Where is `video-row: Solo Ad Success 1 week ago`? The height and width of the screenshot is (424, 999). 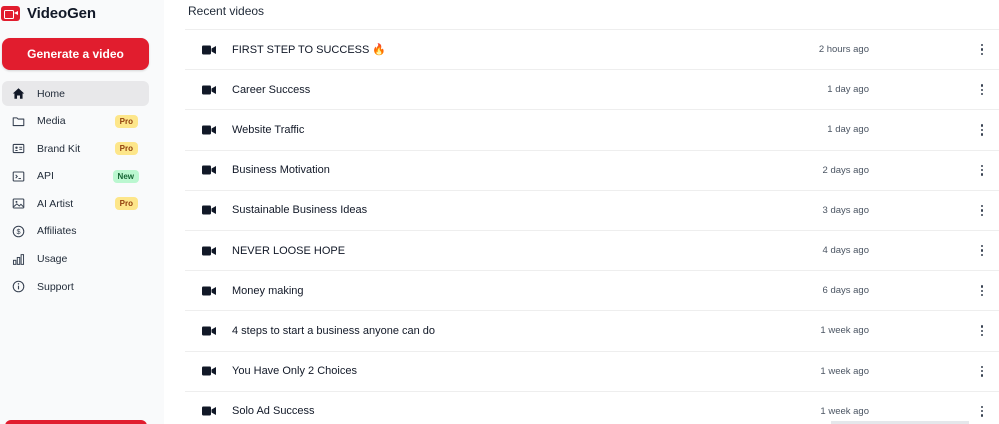
video-row: Solo Ad Success 1 week ago is located at coordinates (592, 408).